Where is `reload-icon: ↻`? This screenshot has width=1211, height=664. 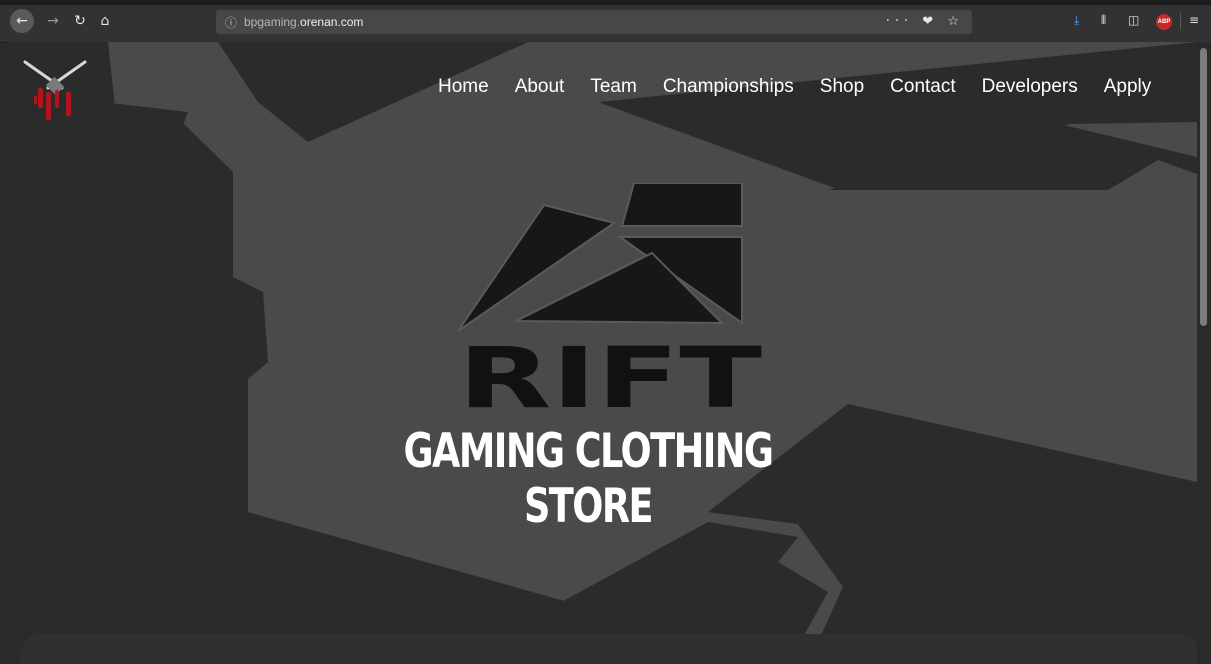
reload-icon: ↻ is located at coordinates (80, 21).